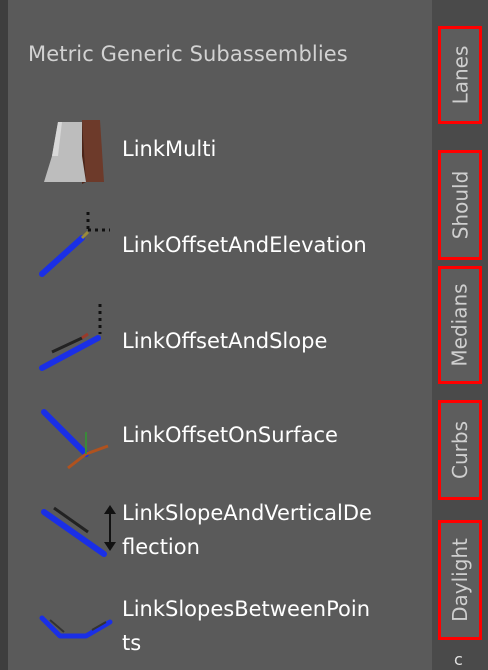 This screenshot has height=670, width=488. I want to click on item-label-line-1: LinkSlopesBetweenPoin, so click(246, 609).